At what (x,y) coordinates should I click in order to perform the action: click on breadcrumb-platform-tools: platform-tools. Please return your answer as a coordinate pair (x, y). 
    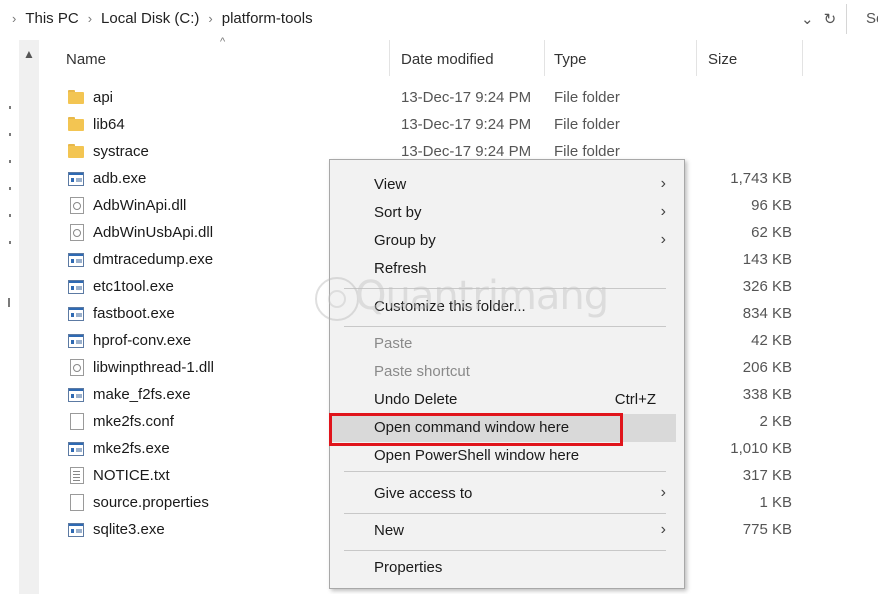
    Looking at the image, I should click on (267, 18).